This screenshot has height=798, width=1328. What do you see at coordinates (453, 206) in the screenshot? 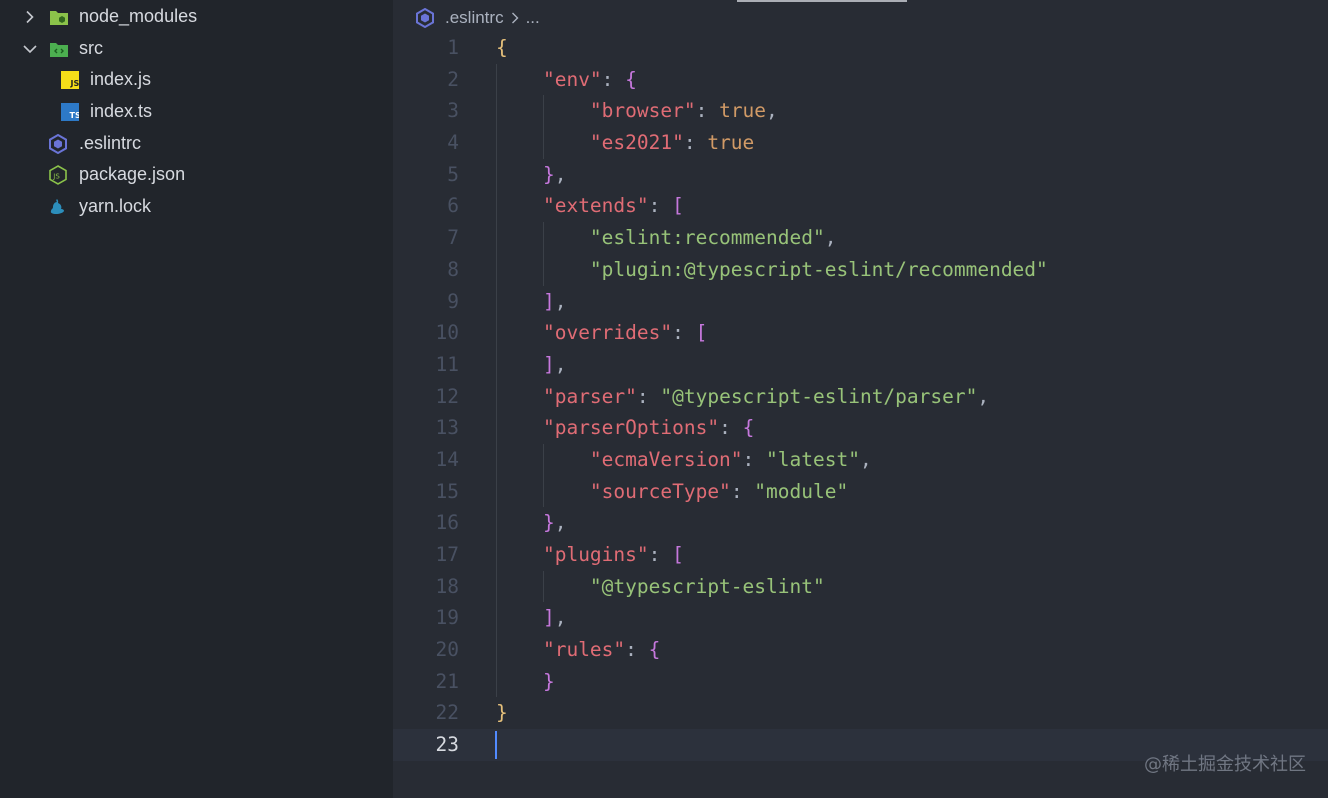
I see `line-number: 6` at bounding box center [453, 206].